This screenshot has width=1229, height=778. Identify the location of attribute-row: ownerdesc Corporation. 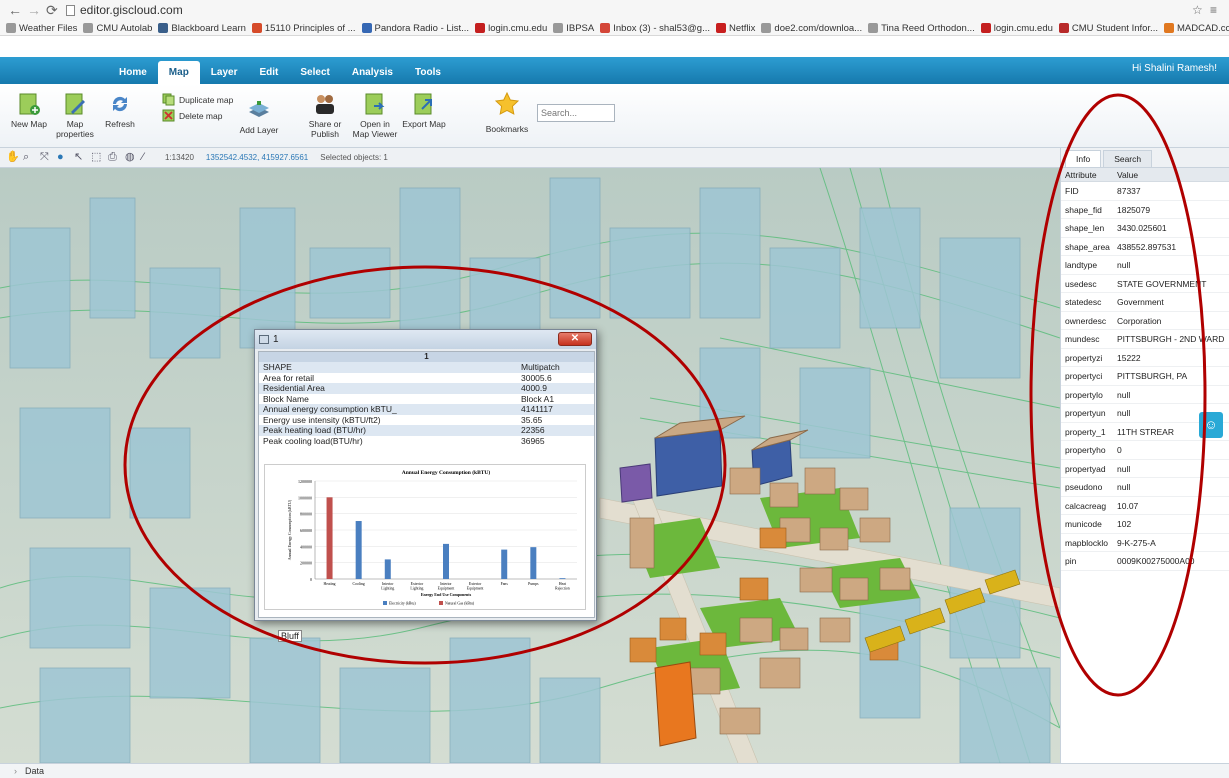
(1145, 321).